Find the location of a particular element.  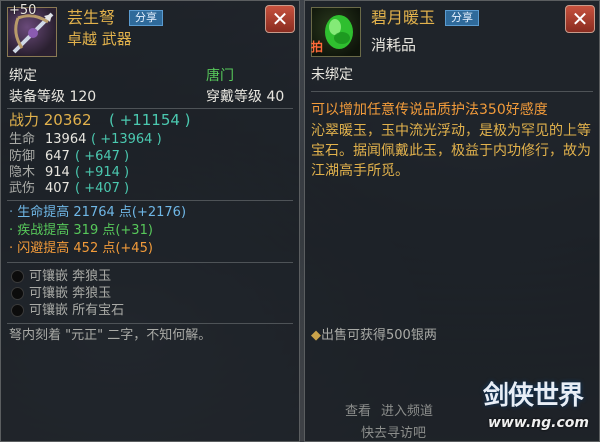

stat-label: 生命 is located at coordinates (22, 139).